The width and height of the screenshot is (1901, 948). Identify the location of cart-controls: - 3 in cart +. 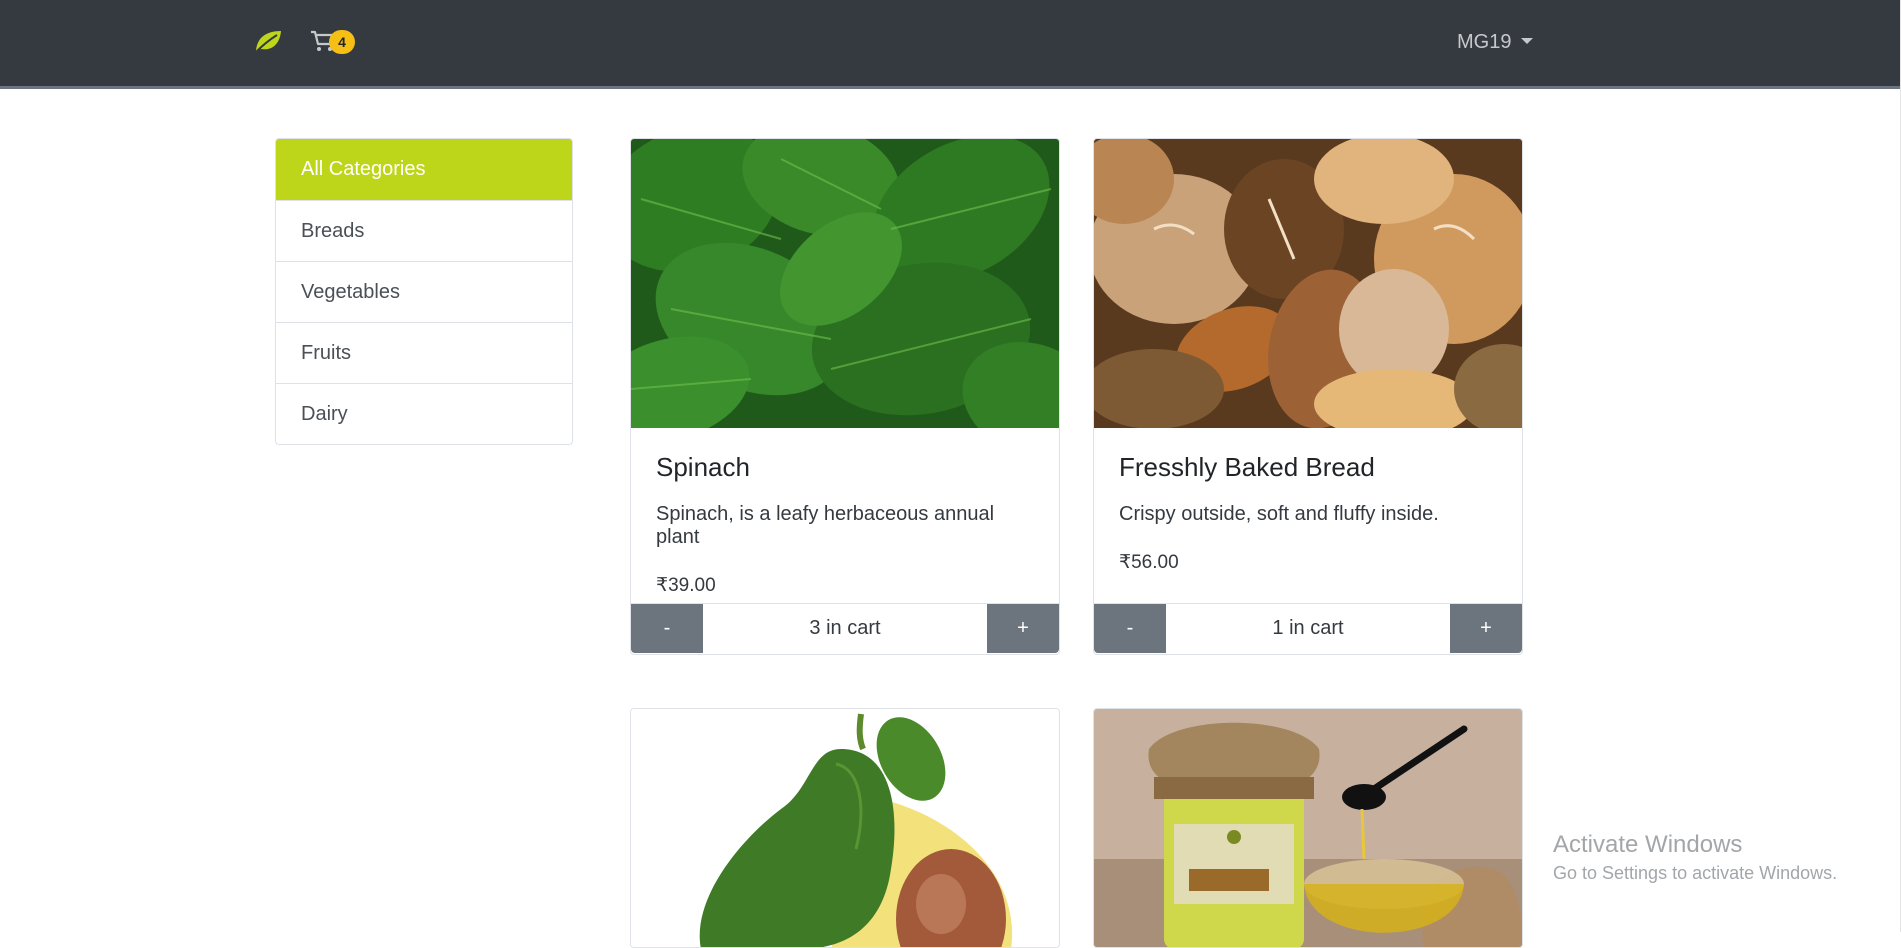
(845, 628).